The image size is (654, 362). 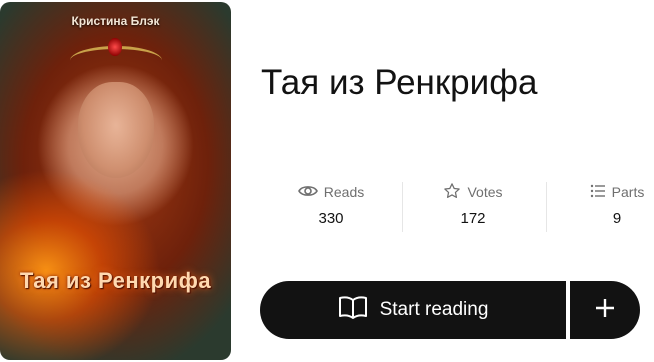 I want to click on stat-reads-label: Reads, so click(x=344, y=192).